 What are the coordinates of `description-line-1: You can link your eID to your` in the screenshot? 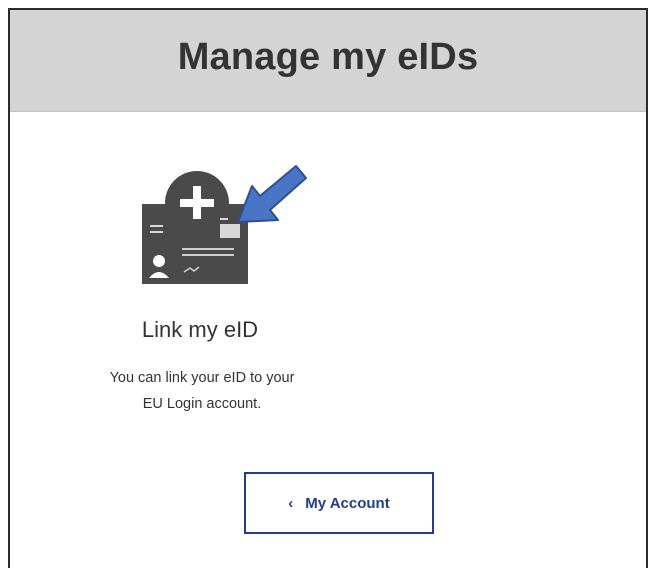 It's located at (202, 378).